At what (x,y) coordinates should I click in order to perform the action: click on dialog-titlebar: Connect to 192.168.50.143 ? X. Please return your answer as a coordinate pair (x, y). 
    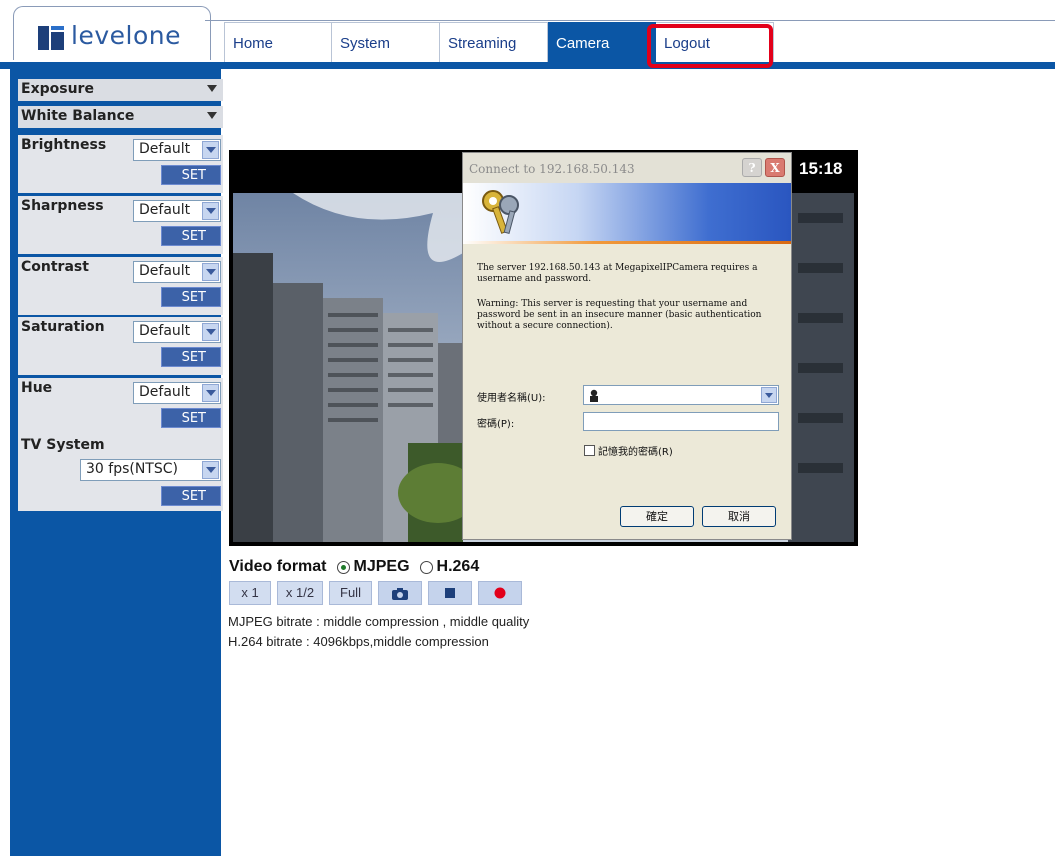
    Looking at the image, I should click on (627, 168).